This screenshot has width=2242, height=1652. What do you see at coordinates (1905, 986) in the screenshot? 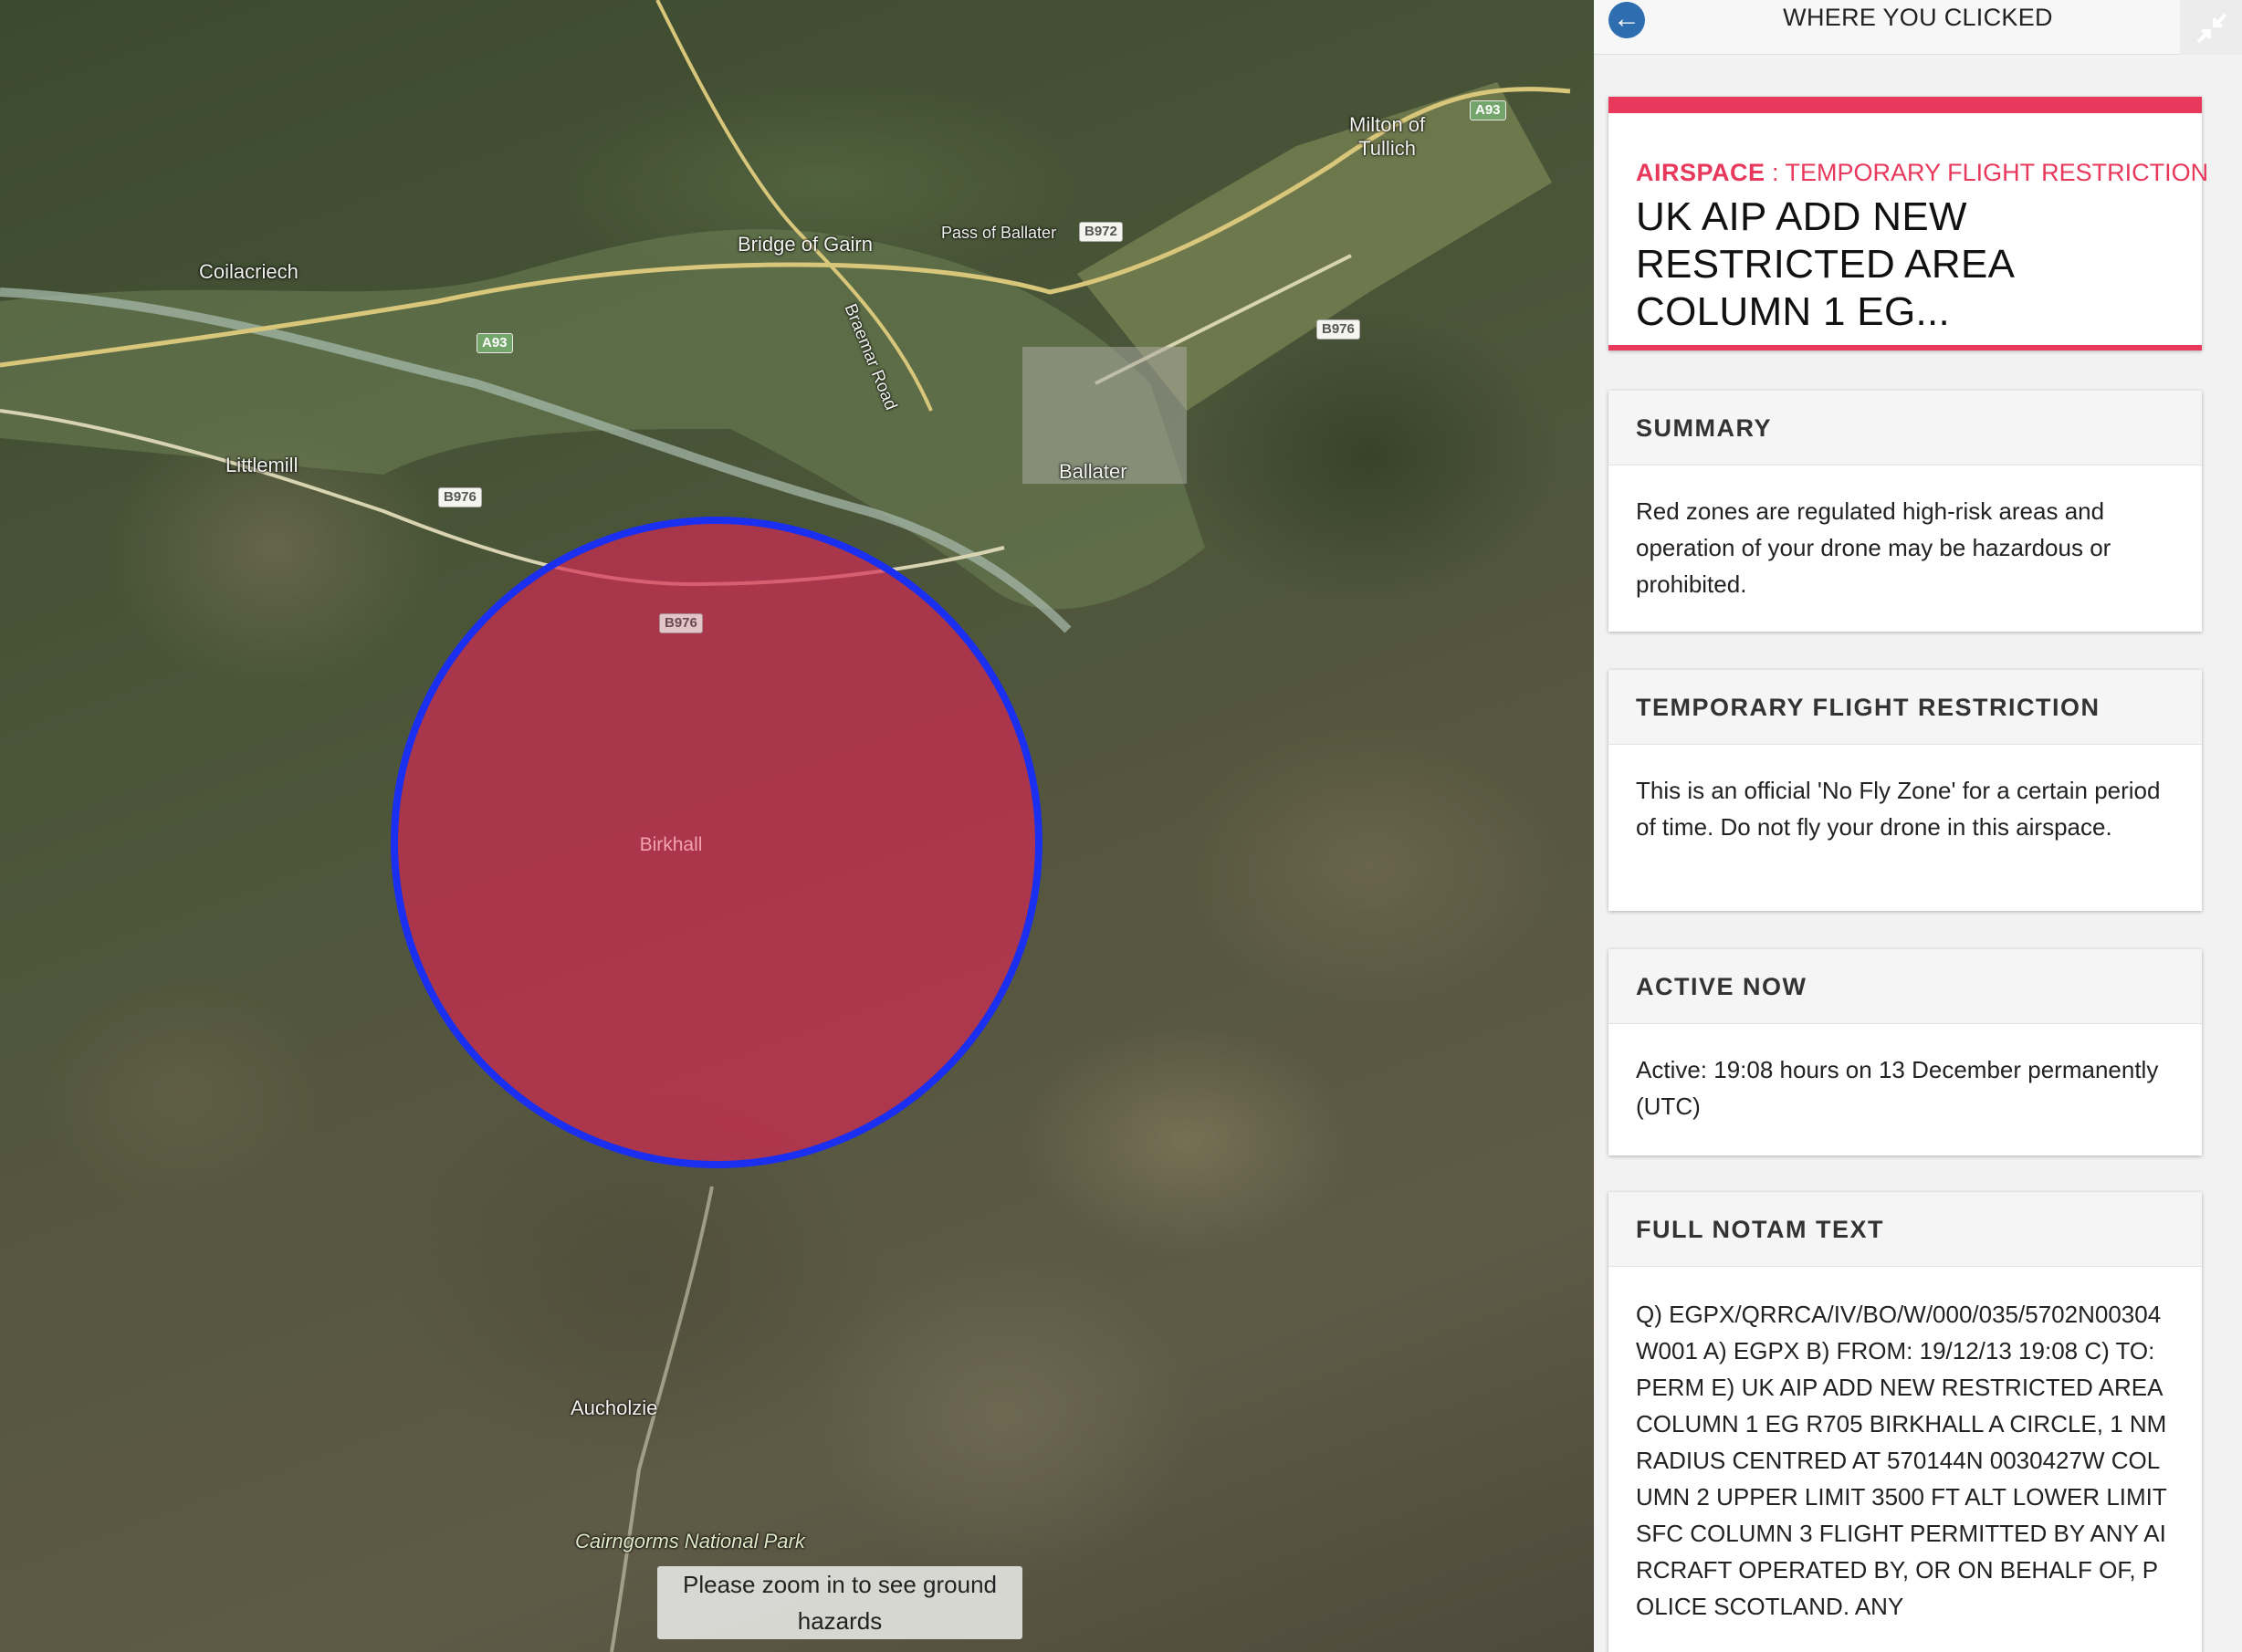
I see `active-now-heading: ACTIVE NOW` at bounding box center [1905, 986].